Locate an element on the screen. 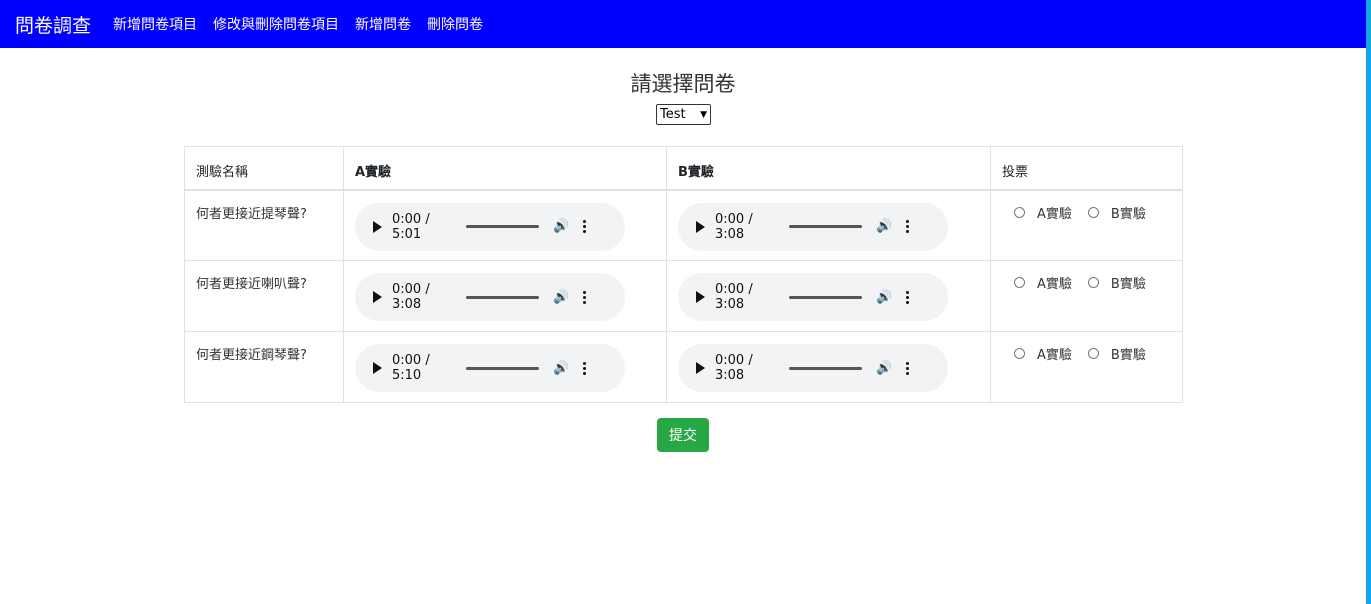 The image size is (1371, 604). header-test-name: 測驗名稱 is located at coordinates (264, 168).